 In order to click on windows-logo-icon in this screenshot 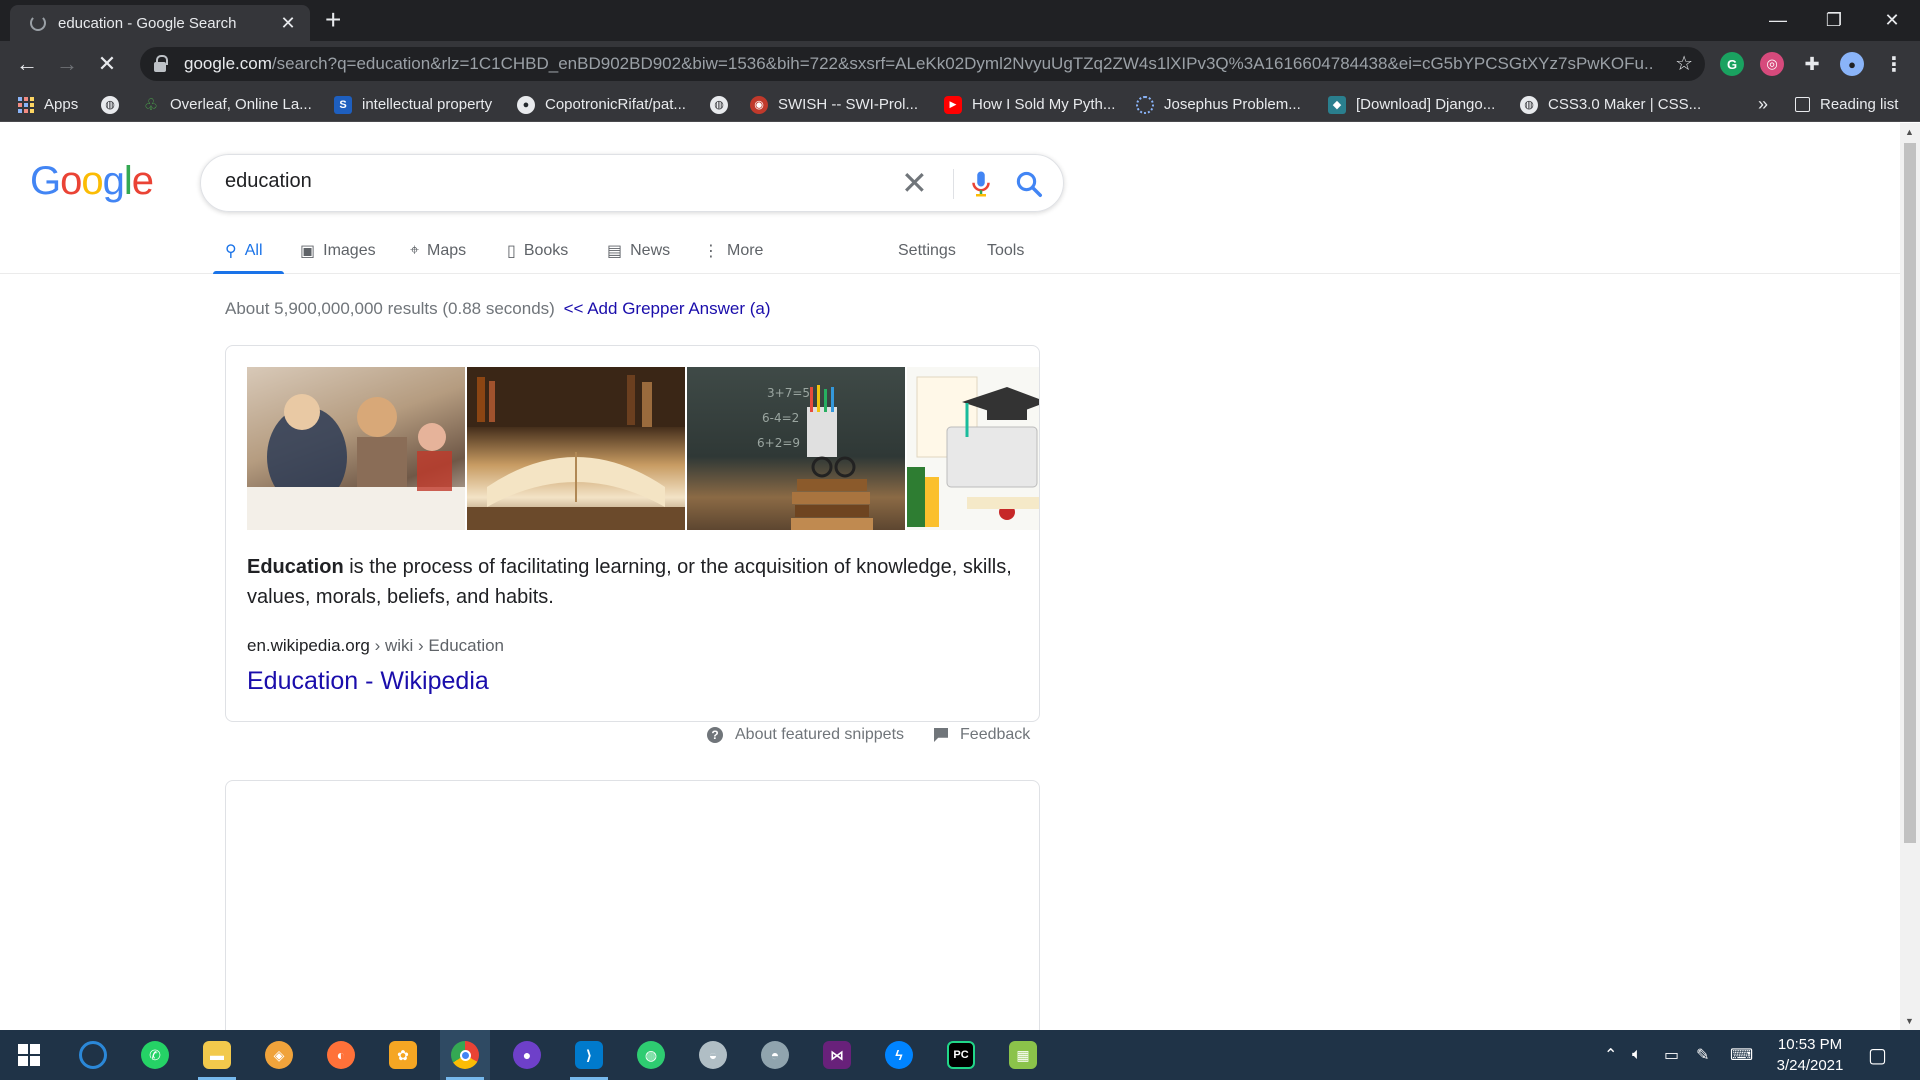, I will do `click(29, 1055)`.